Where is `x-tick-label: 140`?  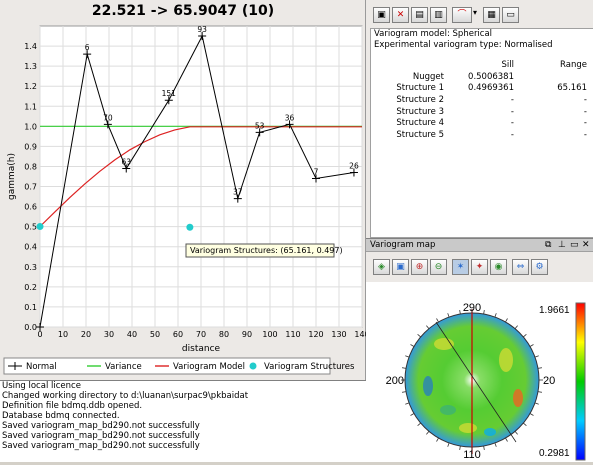
x-tick-label: 140 is located at coordinates (360, 334).